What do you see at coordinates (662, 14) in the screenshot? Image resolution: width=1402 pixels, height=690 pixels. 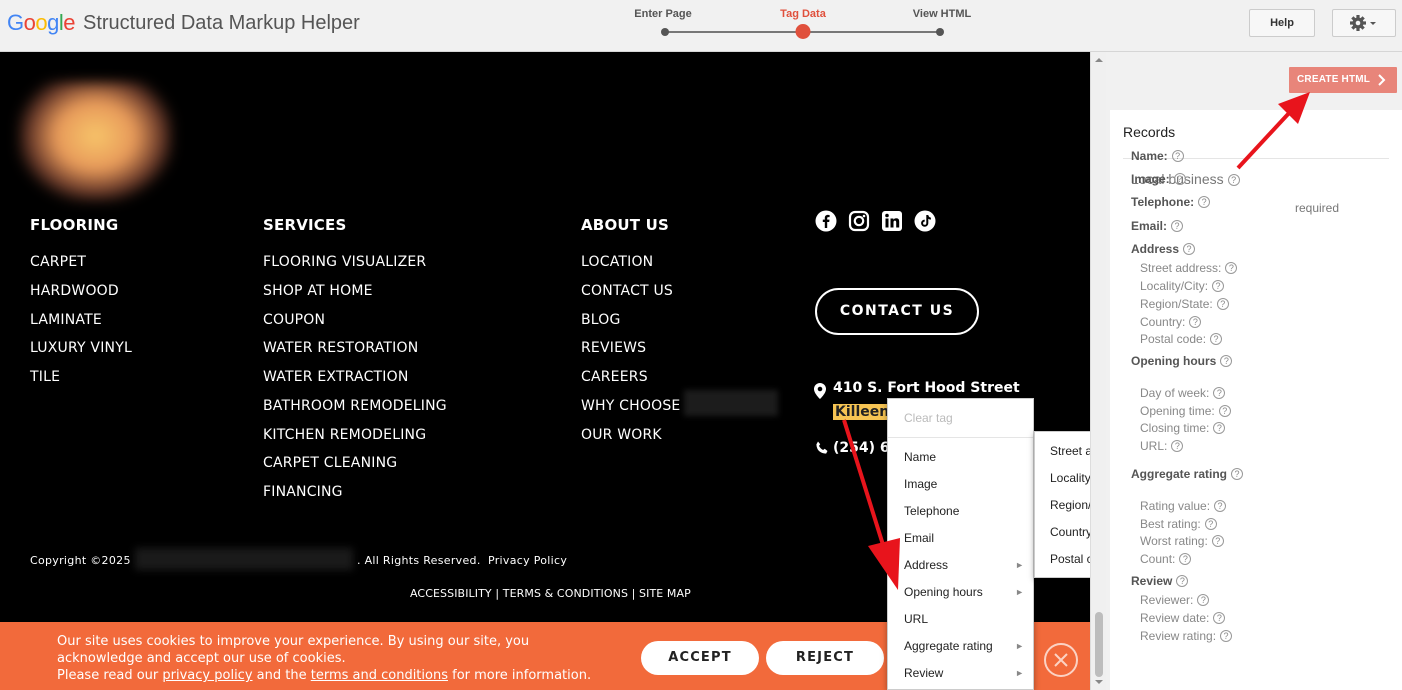 I see `step-enter-page: Enter Page` at bounding box center [662, 14].